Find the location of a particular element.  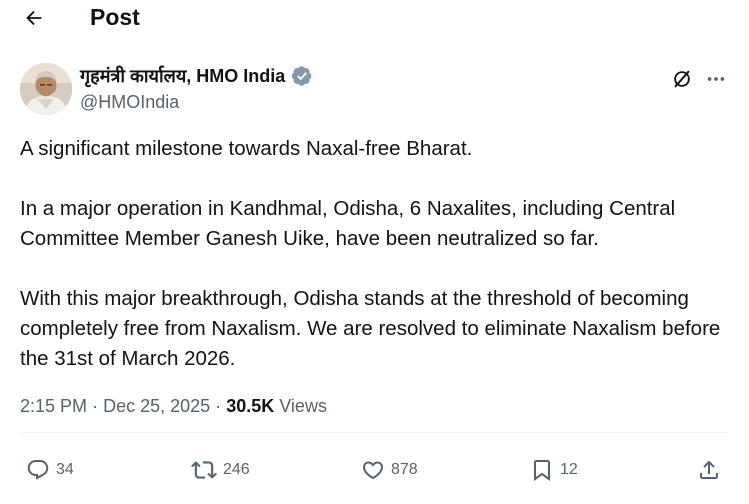

verified-badge-icon is located at coordinates (302, 76).